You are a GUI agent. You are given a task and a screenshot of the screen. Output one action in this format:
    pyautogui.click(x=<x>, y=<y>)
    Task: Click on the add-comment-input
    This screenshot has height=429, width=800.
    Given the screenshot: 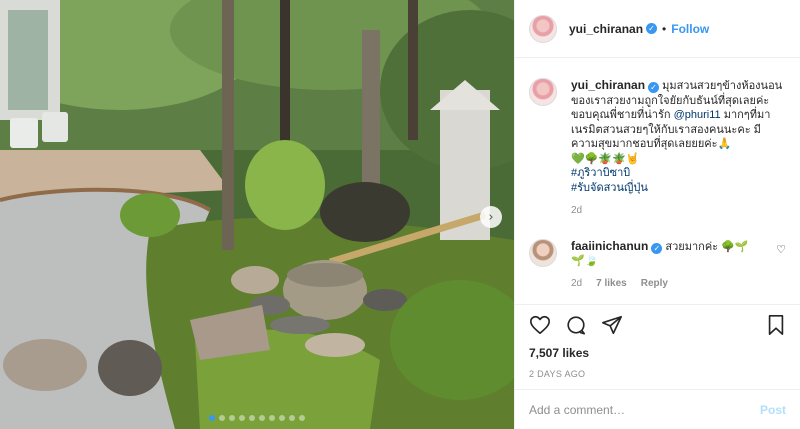 What is the action you would take?
    pyautogui.click(x=644, y=409)
    